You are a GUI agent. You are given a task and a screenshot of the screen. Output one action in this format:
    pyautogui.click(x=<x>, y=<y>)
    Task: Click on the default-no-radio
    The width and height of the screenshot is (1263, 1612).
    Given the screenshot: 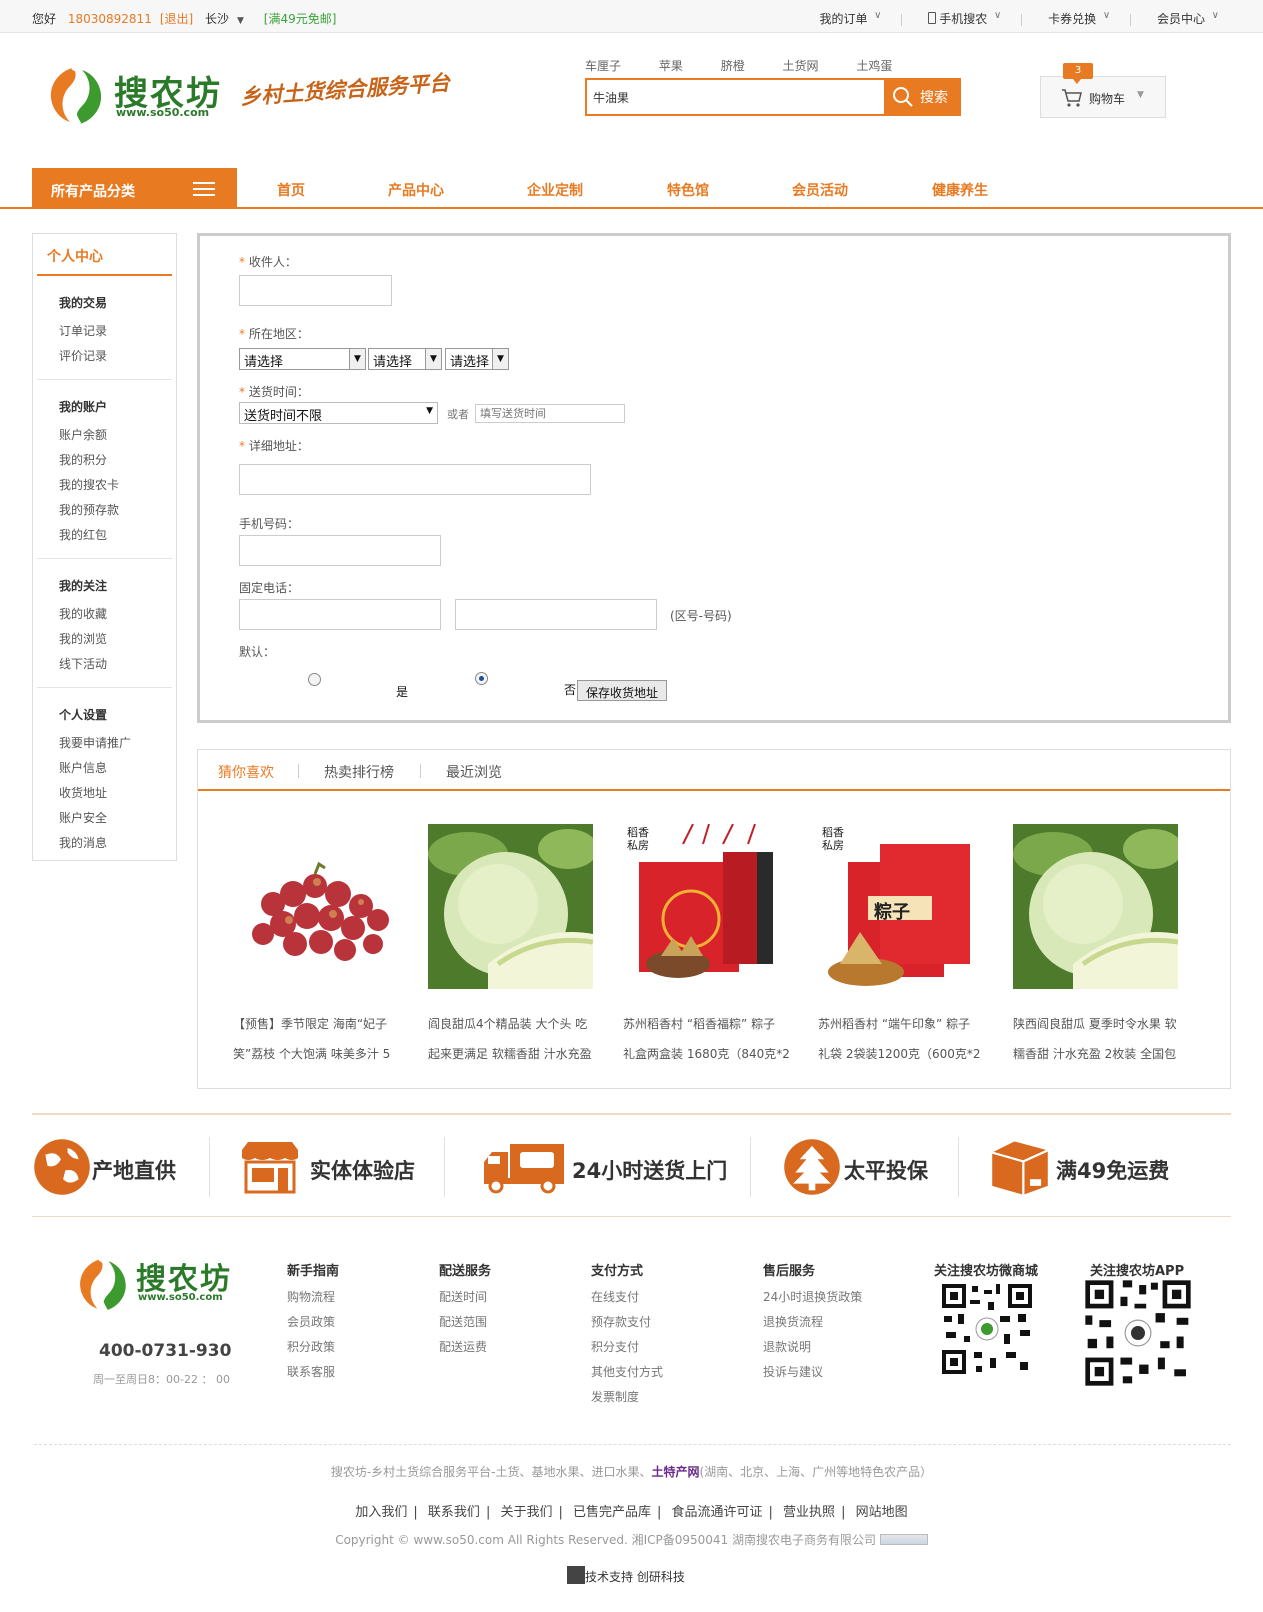 What is the action you would take?
    pyautogui.click(x=481, y=678)
    